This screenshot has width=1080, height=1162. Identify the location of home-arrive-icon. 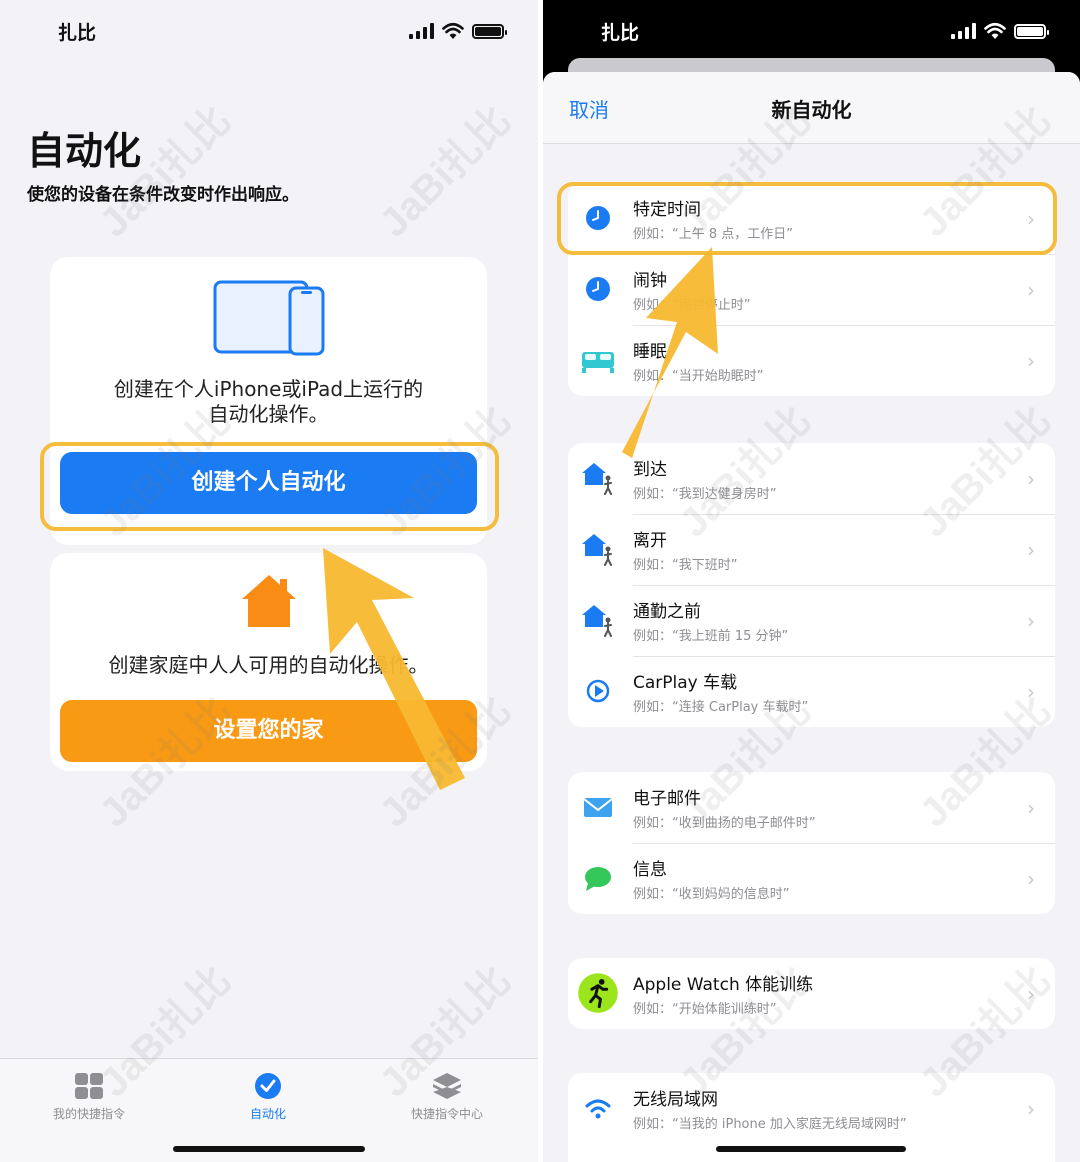
(597, 479).